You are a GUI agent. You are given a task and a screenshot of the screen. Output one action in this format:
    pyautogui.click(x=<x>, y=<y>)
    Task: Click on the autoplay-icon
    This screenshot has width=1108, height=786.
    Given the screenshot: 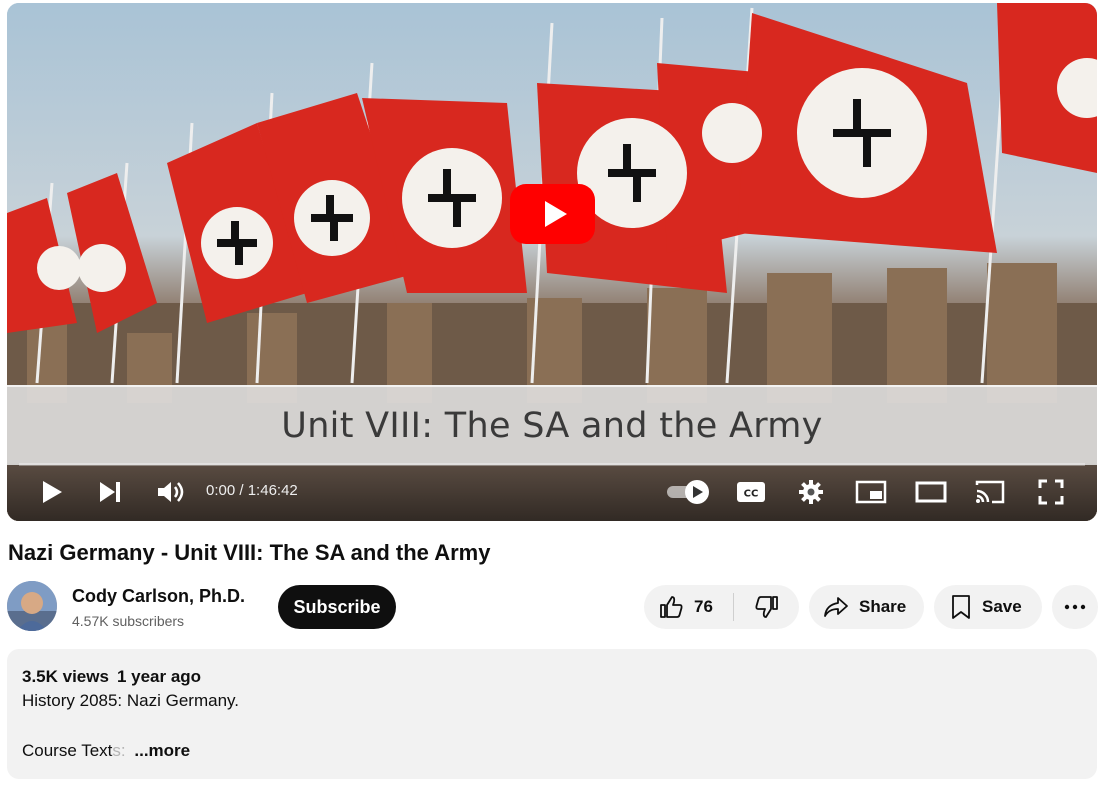 What is the action you would take?
    pyautogui.click(x=688, y=492)
    